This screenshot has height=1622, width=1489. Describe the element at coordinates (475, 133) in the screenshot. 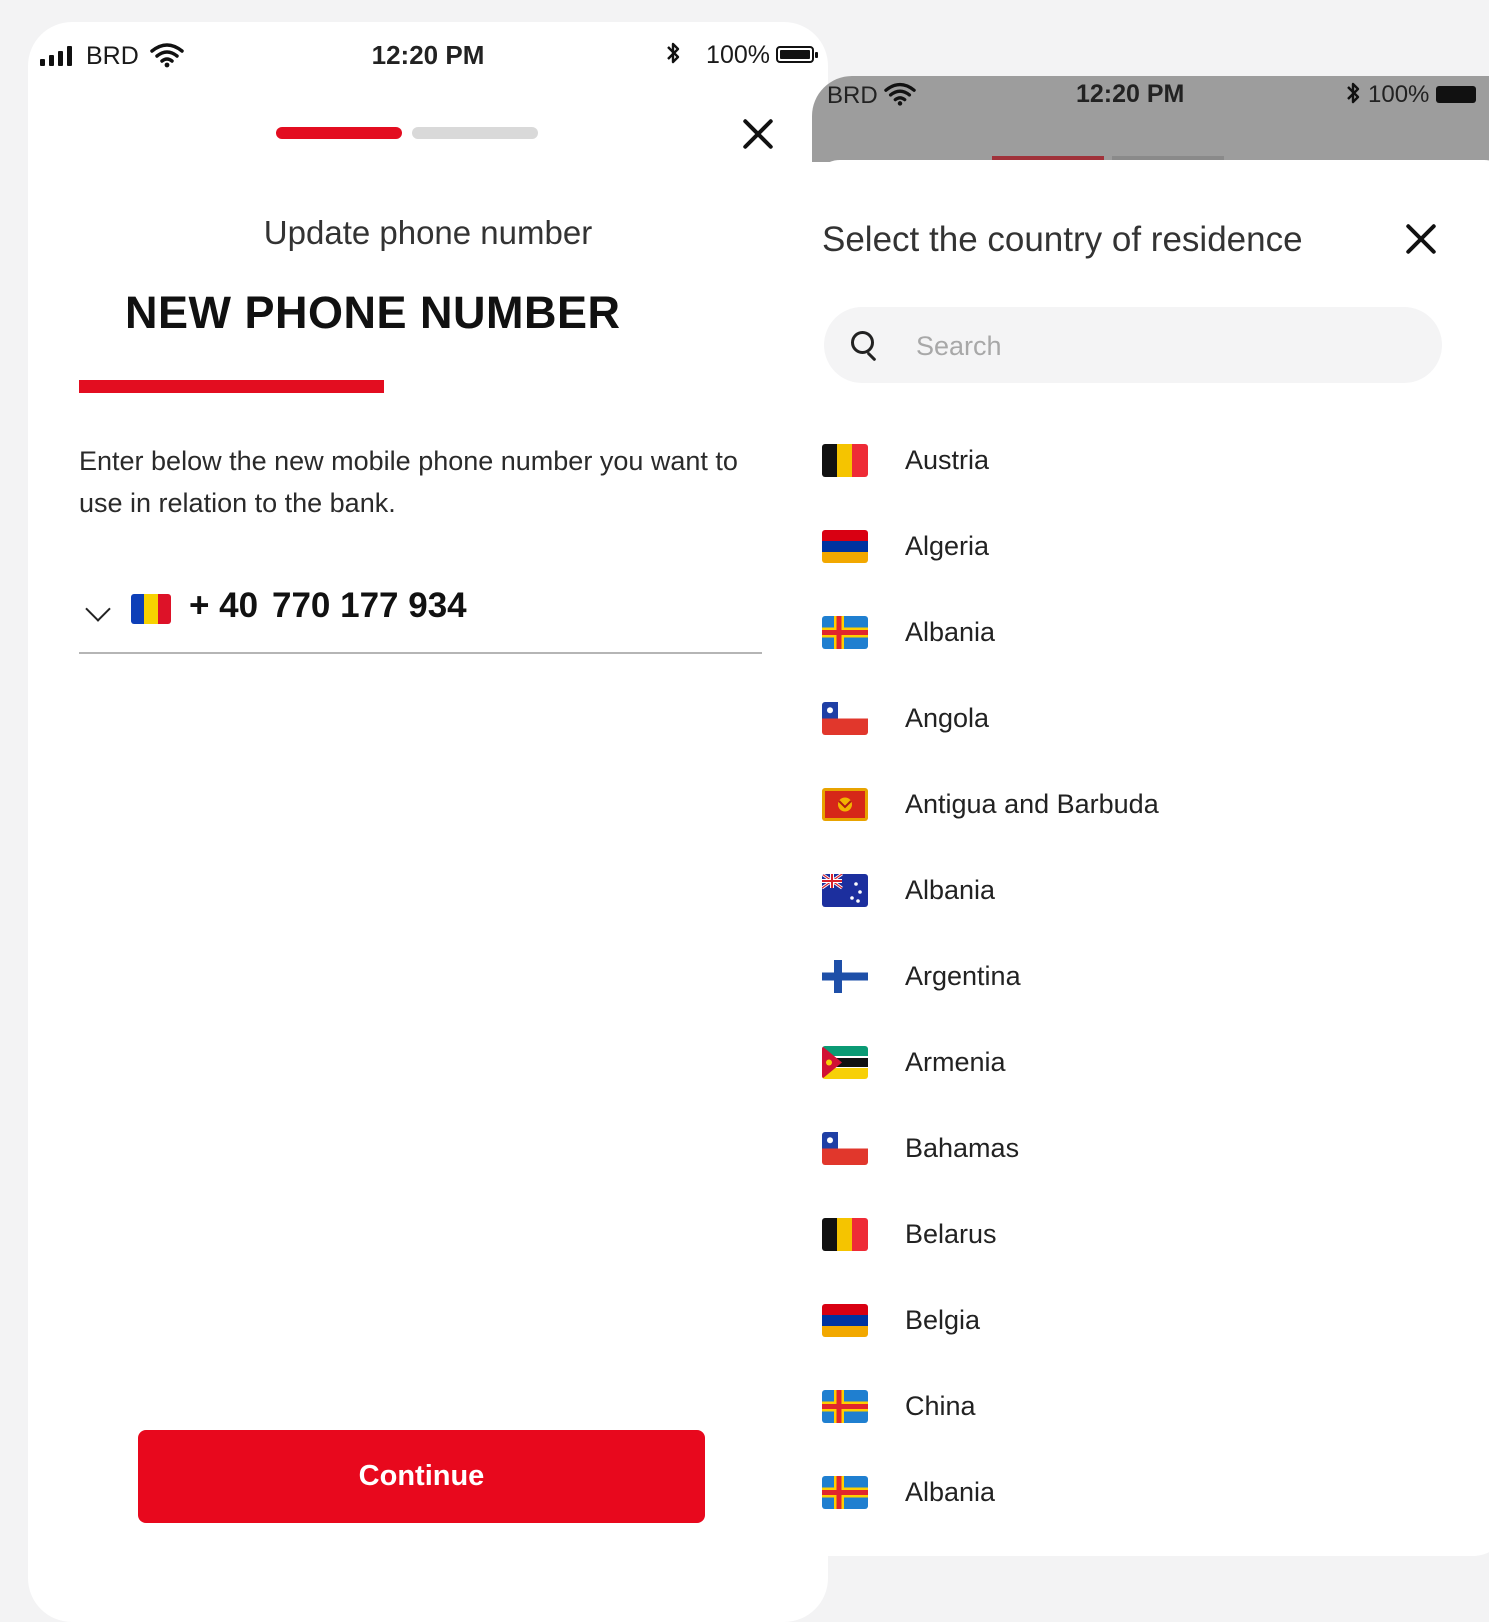

I see `progress-step-inactive` at that location.